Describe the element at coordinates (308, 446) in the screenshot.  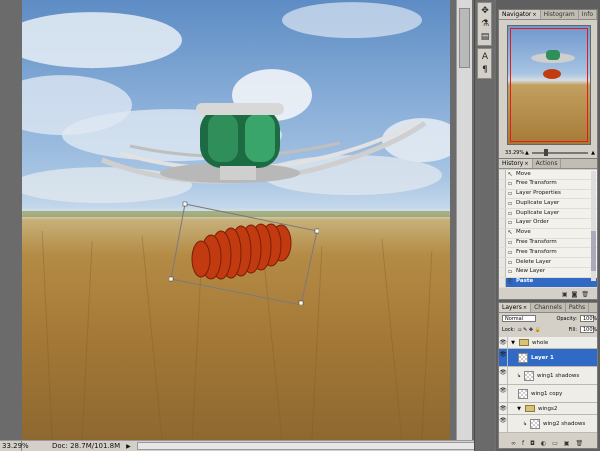
I see `canvas-horizontal-scrollbar` at that location.